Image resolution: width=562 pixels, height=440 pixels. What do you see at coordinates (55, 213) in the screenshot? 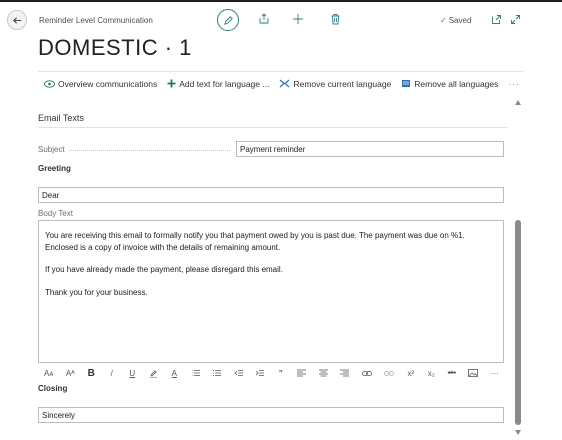
I see `body-text-label: Body Text` at bounding box center [55, 213].